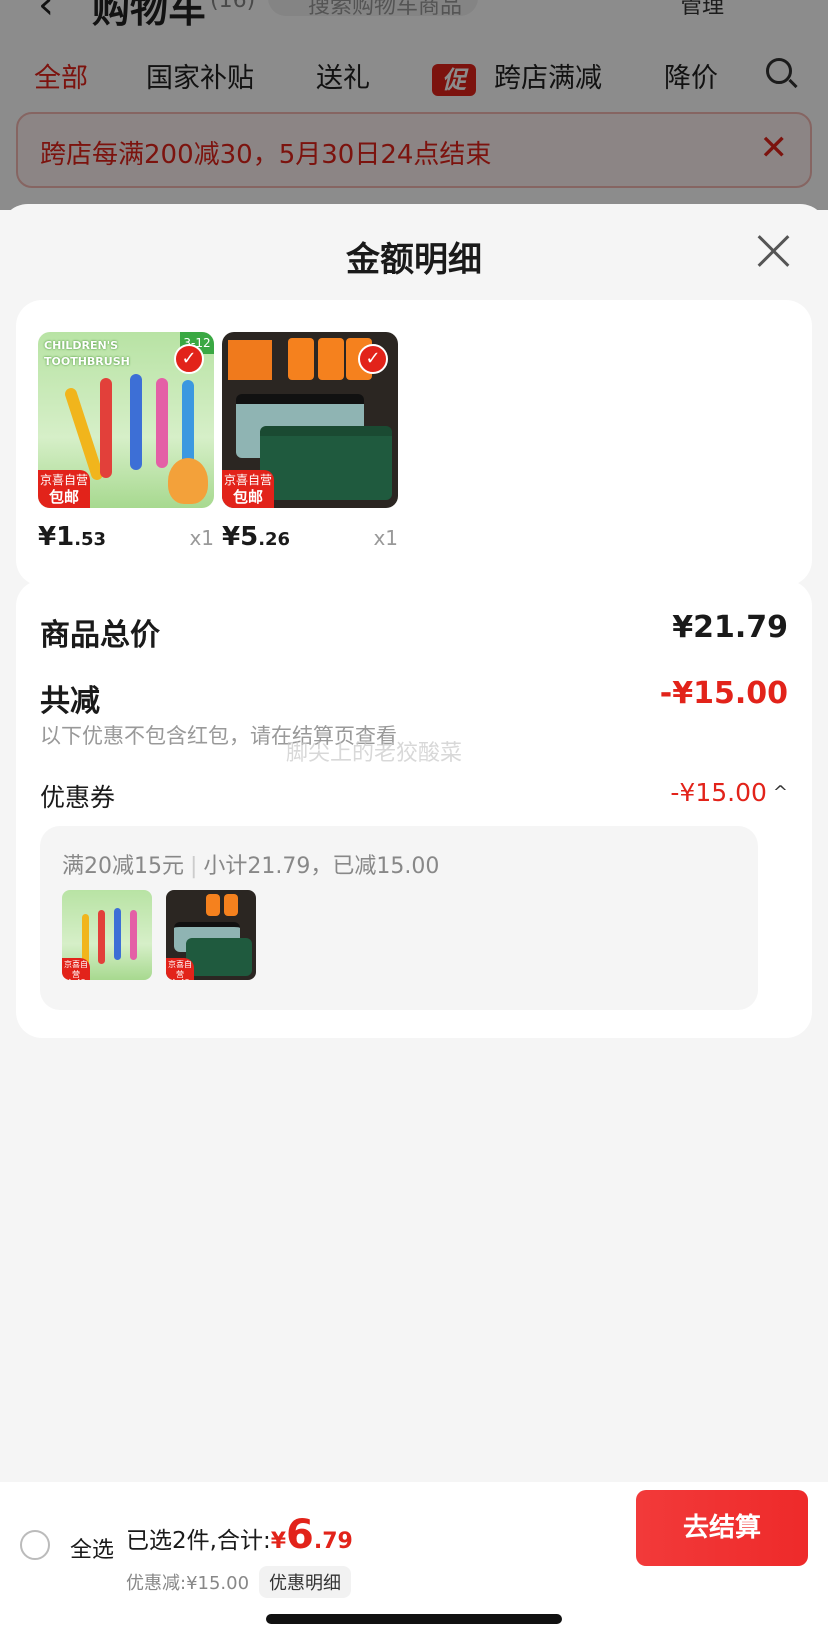  What do you see at coordinates (126, 420) in the screenshot?
I see `product-image: CHILDREN'S TOOTHBRUSH 3-12 ✓ 京喜自营 包邮` at bounding box center [126, 420].